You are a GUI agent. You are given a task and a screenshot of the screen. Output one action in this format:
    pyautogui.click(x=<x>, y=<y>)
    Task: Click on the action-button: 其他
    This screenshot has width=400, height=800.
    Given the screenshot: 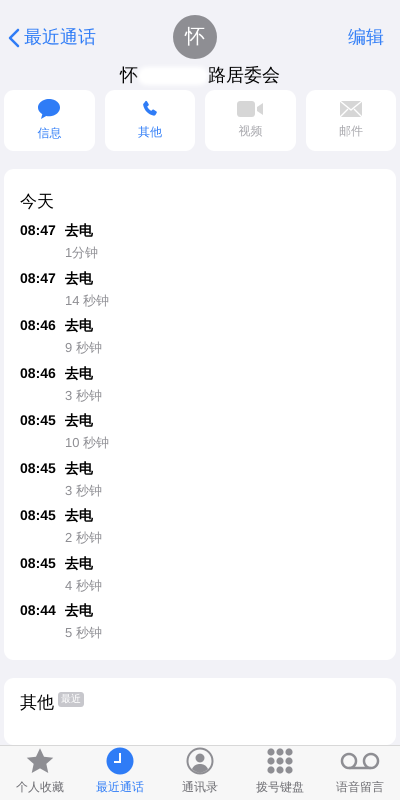 What is the action you would take?
    pyautogui.click(x=149, y=120)
    